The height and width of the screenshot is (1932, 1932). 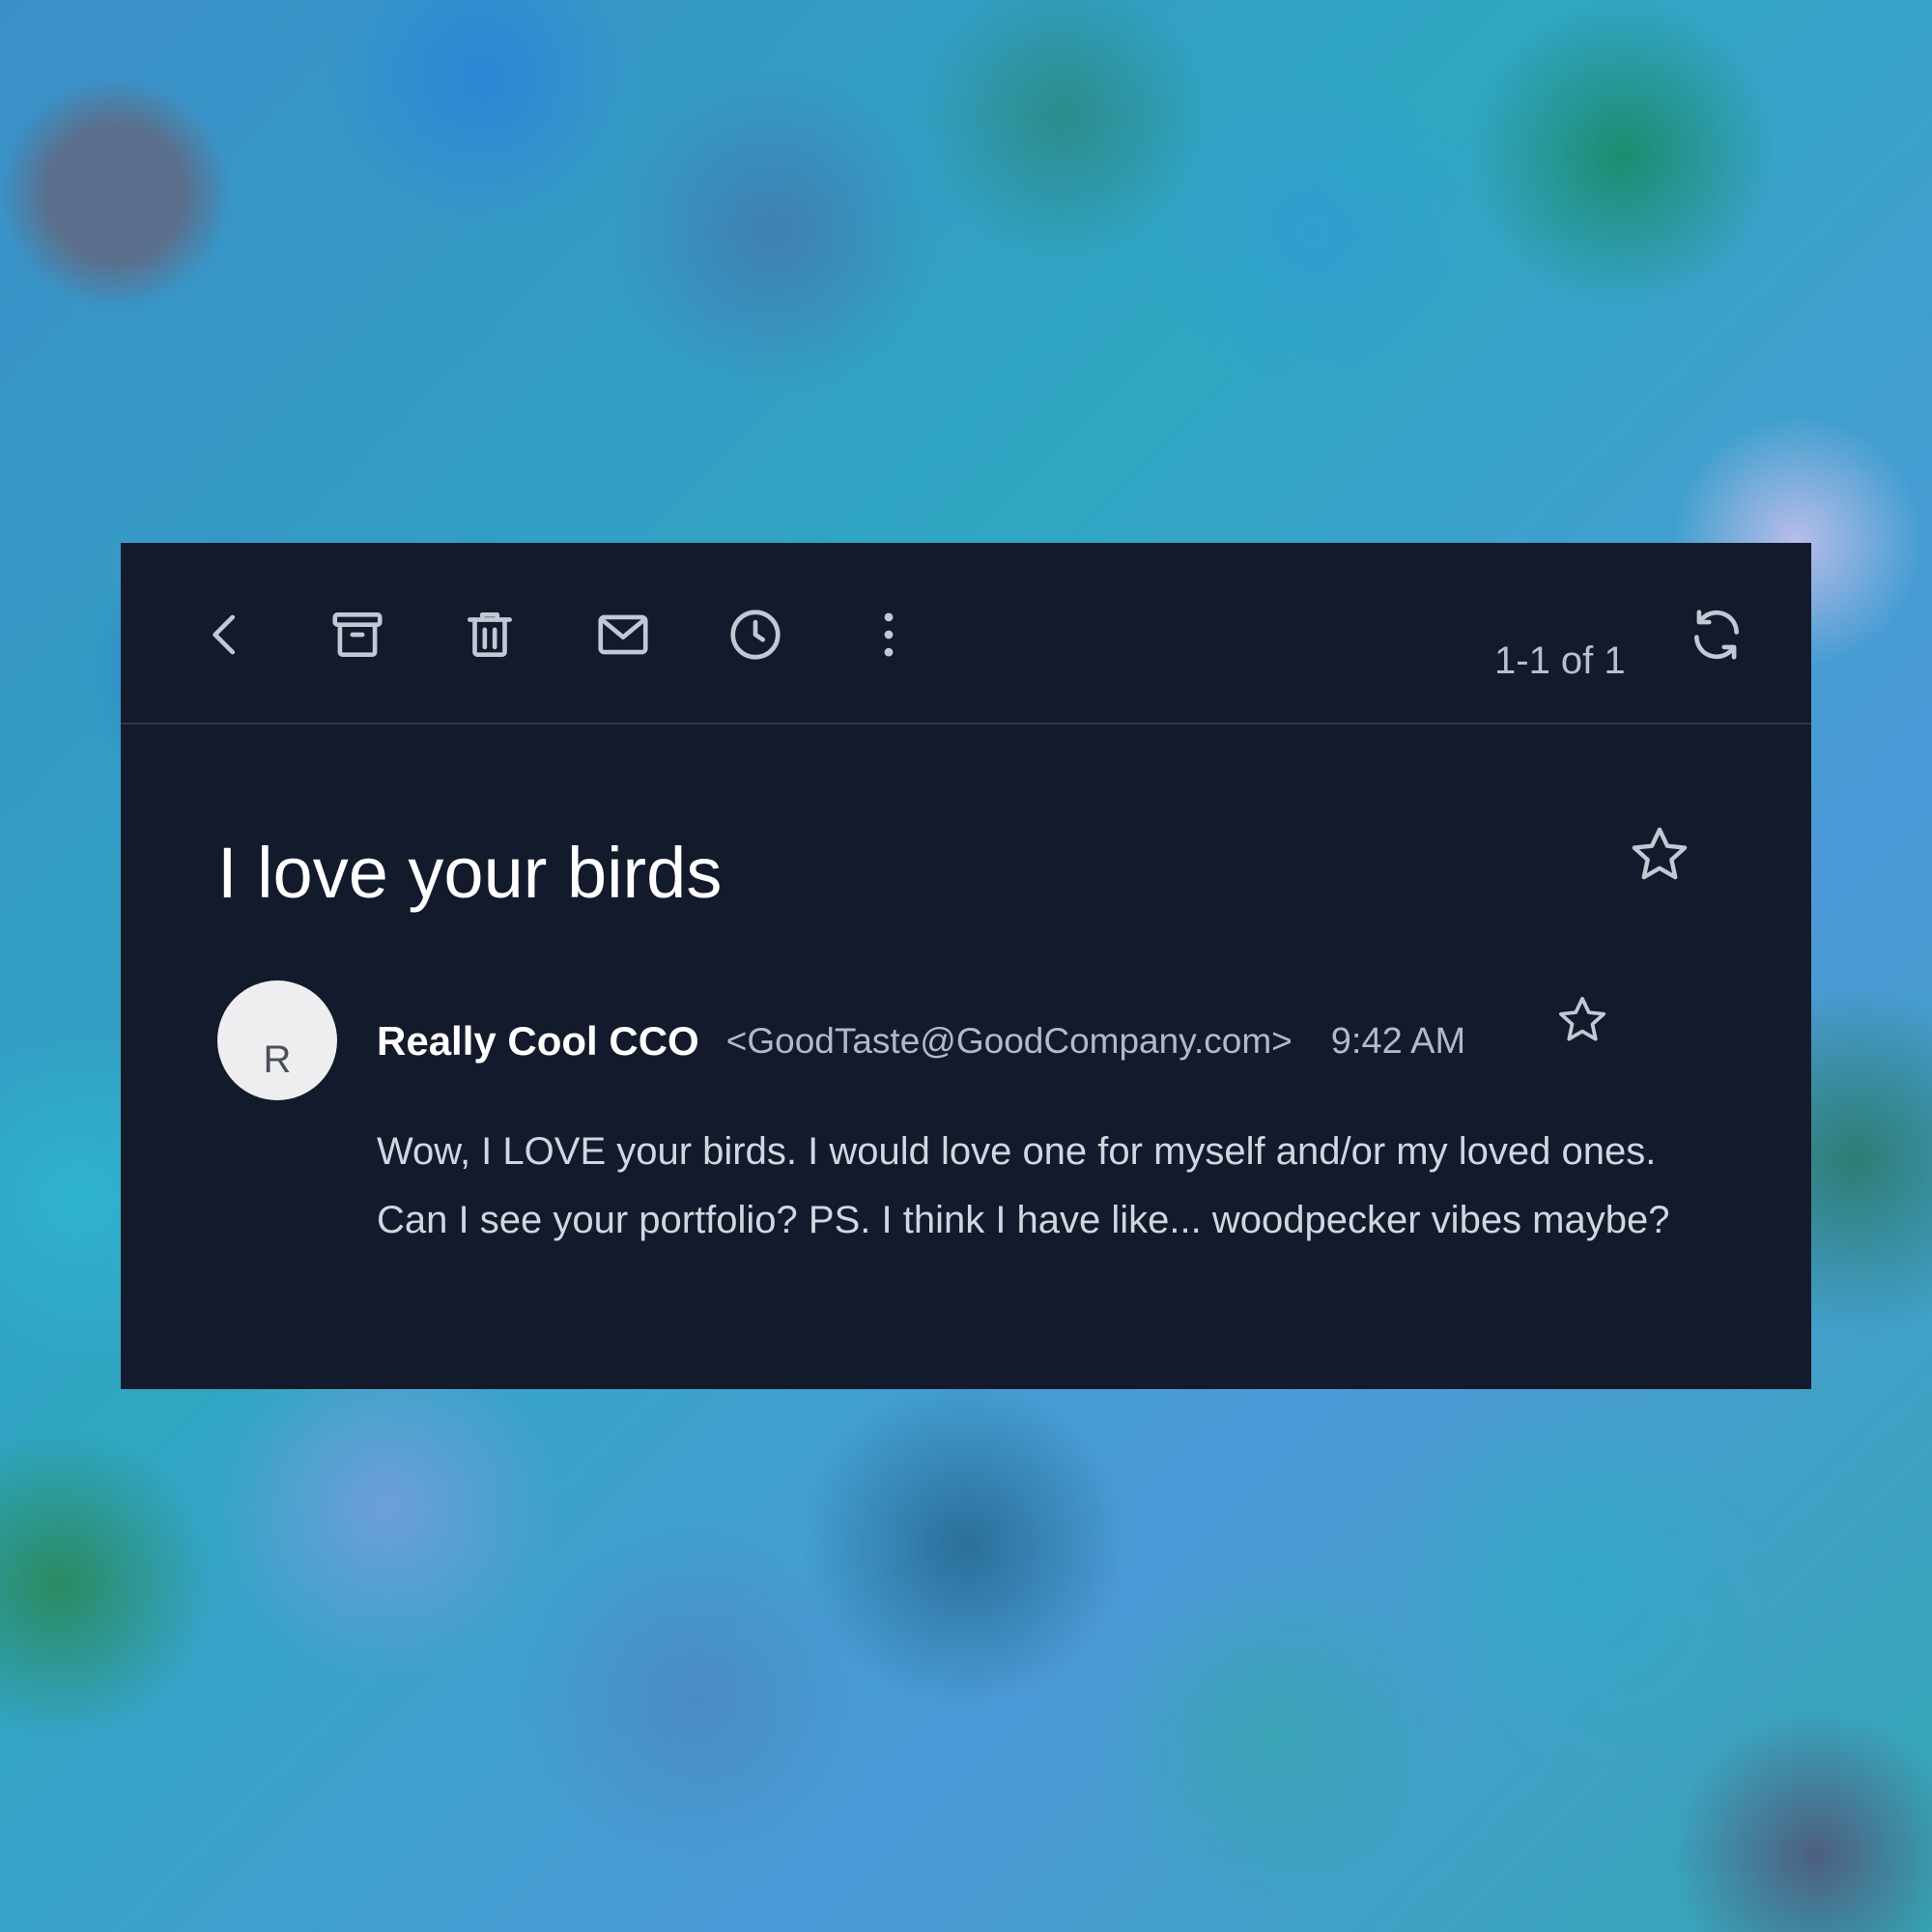 I want to click on more-vertical-icon, so click(x=889, y=634).